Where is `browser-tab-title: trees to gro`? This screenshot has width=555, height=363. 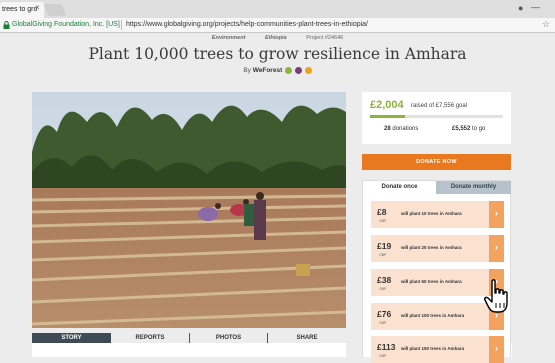
browser-tab-title: trees to gro is located at coordinates (20, 9).